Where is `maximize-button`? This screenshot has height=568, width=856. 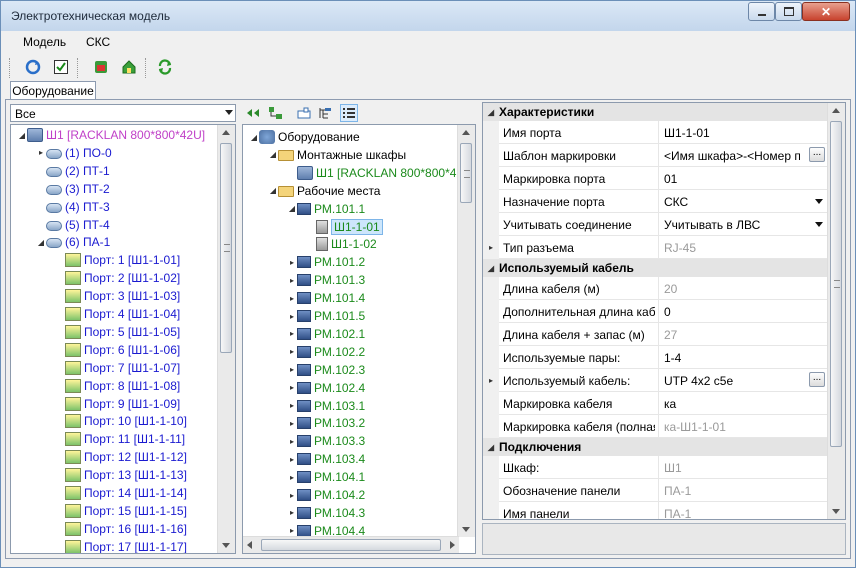
maximize-button is located at coordinates (788, 11).